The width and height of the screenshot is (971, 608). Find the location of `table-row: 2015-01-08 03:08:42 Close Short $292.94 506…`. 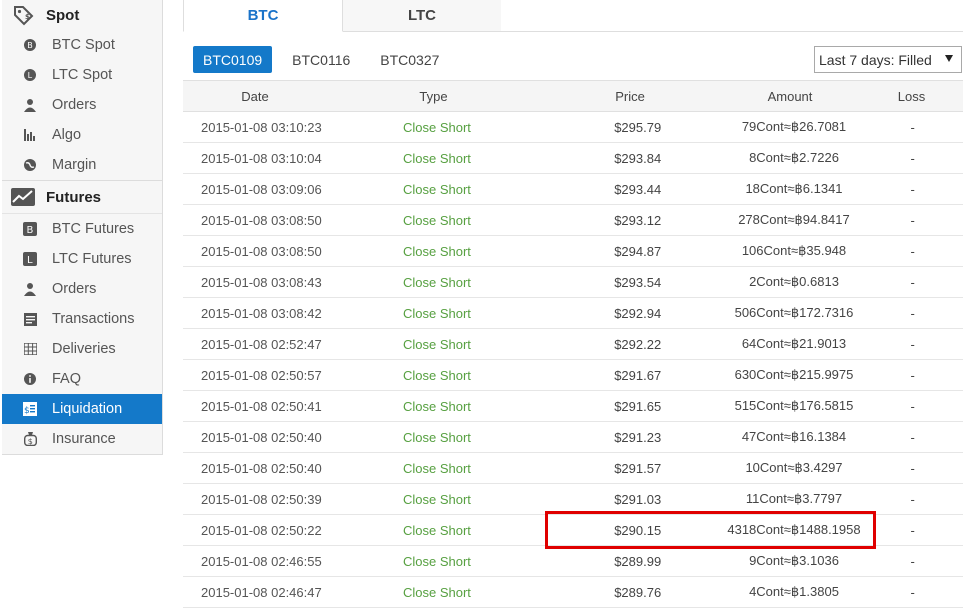

table-row: 2015-01-08 03:08:42 Close Short $292.94 506… is located at coordinates (573, 313).